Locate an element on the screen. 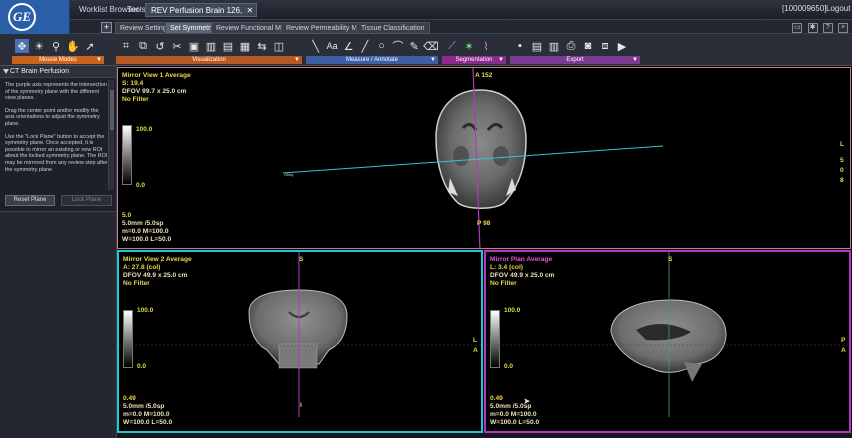 The image size is (852, 438). vp2-grayscale-bar is located at coordinates (128, 339).